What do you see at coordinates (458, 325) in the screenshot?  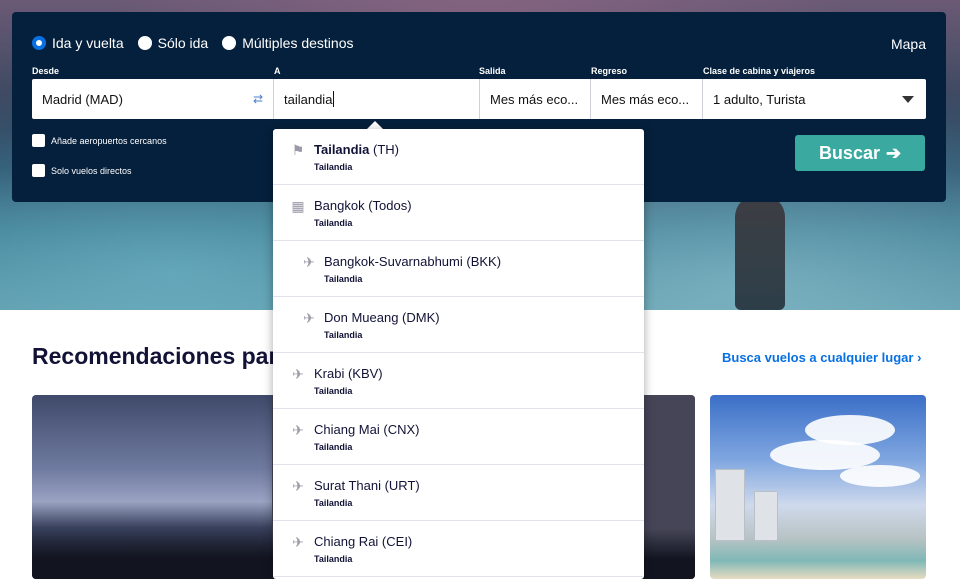 I see `suggestion-item: ✈ Don Mueang (DMK) Tailandia` at bounding box center [458, 325].